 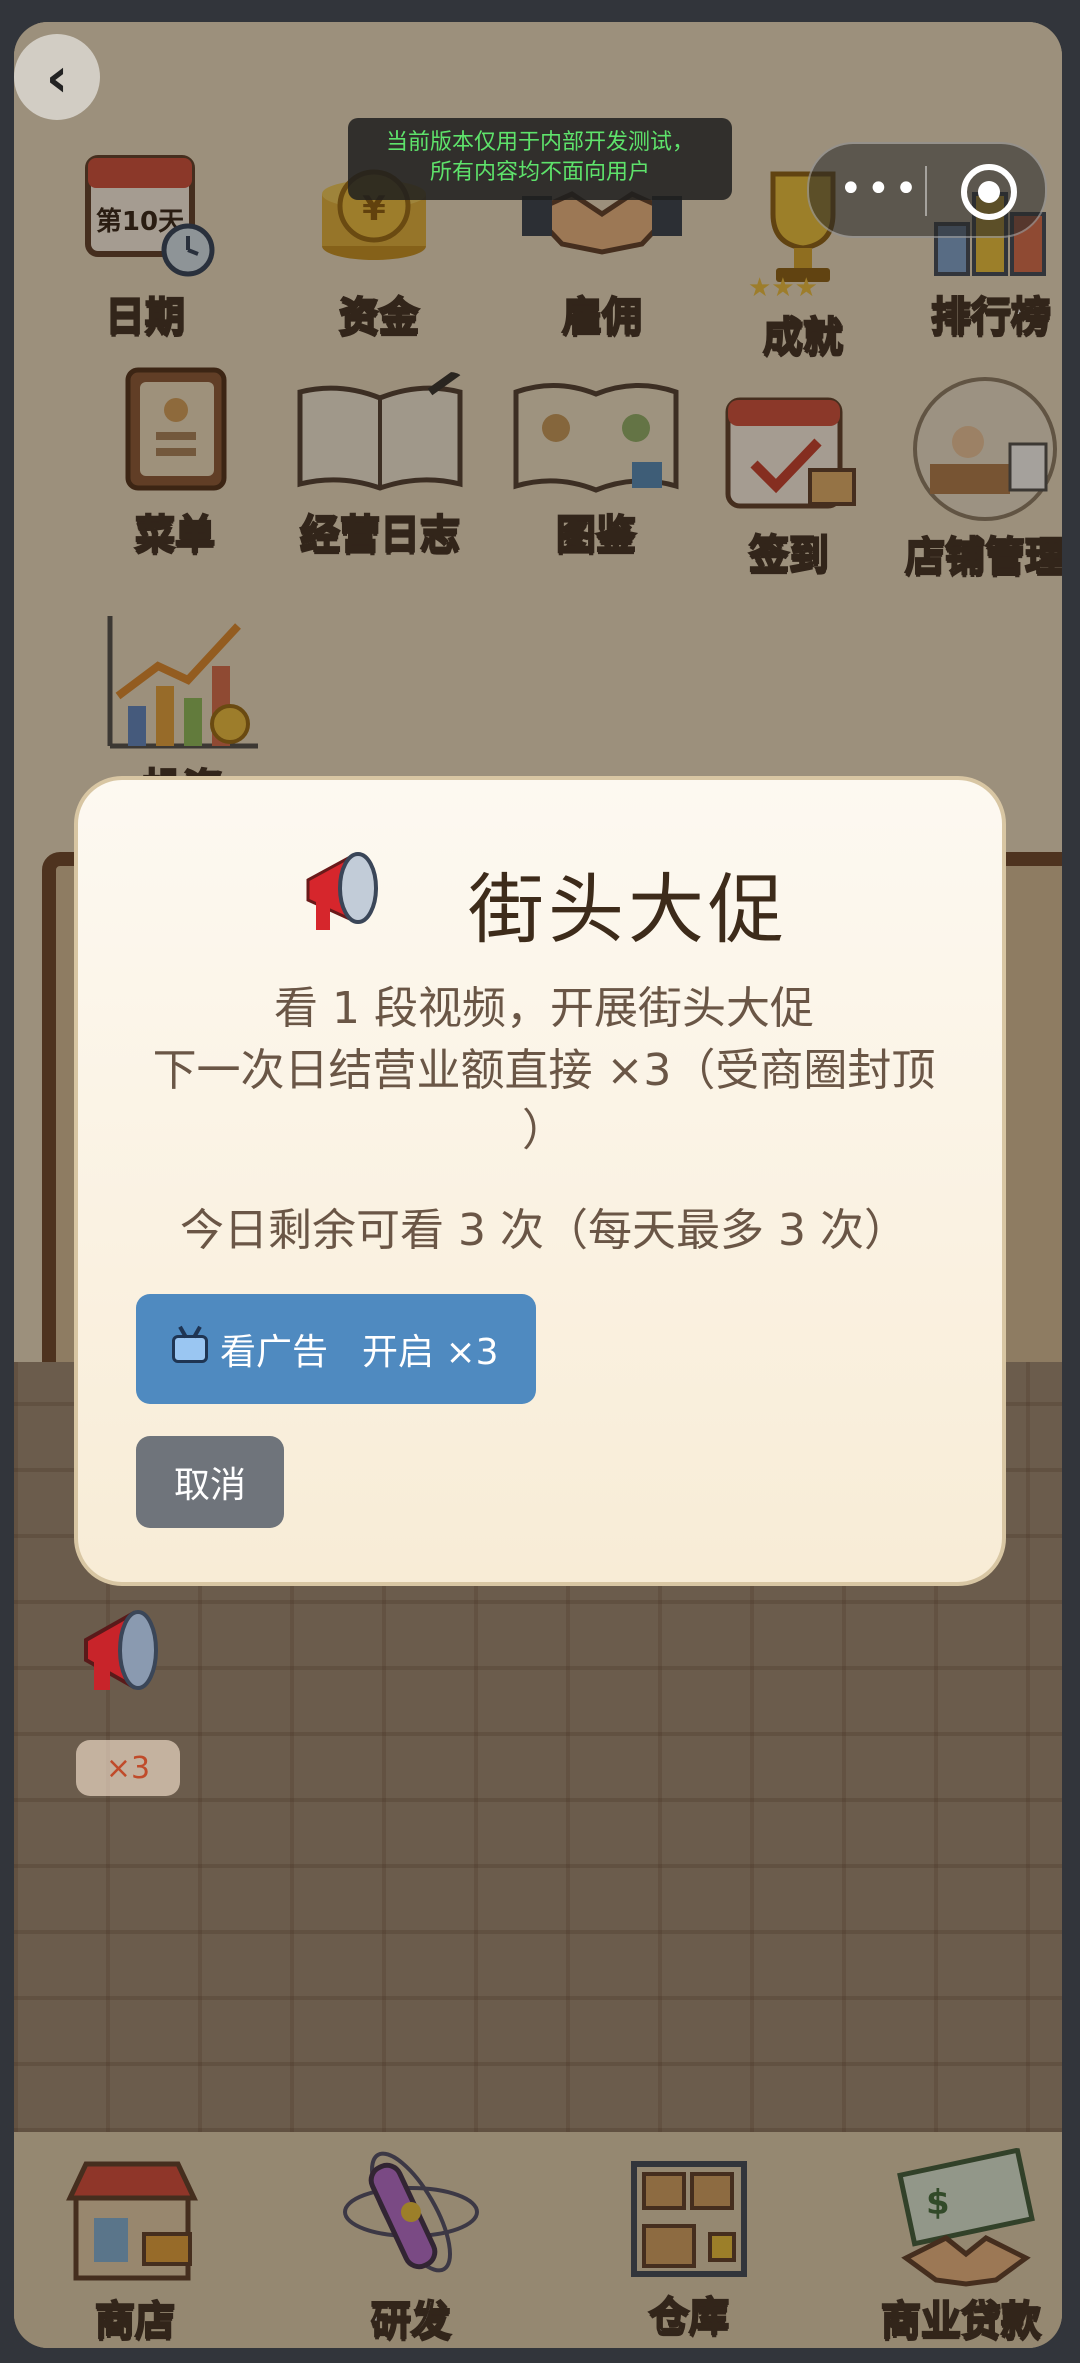 I want to click on activate-x3-label: 开启 ×3, so click(x=430, y=1352).